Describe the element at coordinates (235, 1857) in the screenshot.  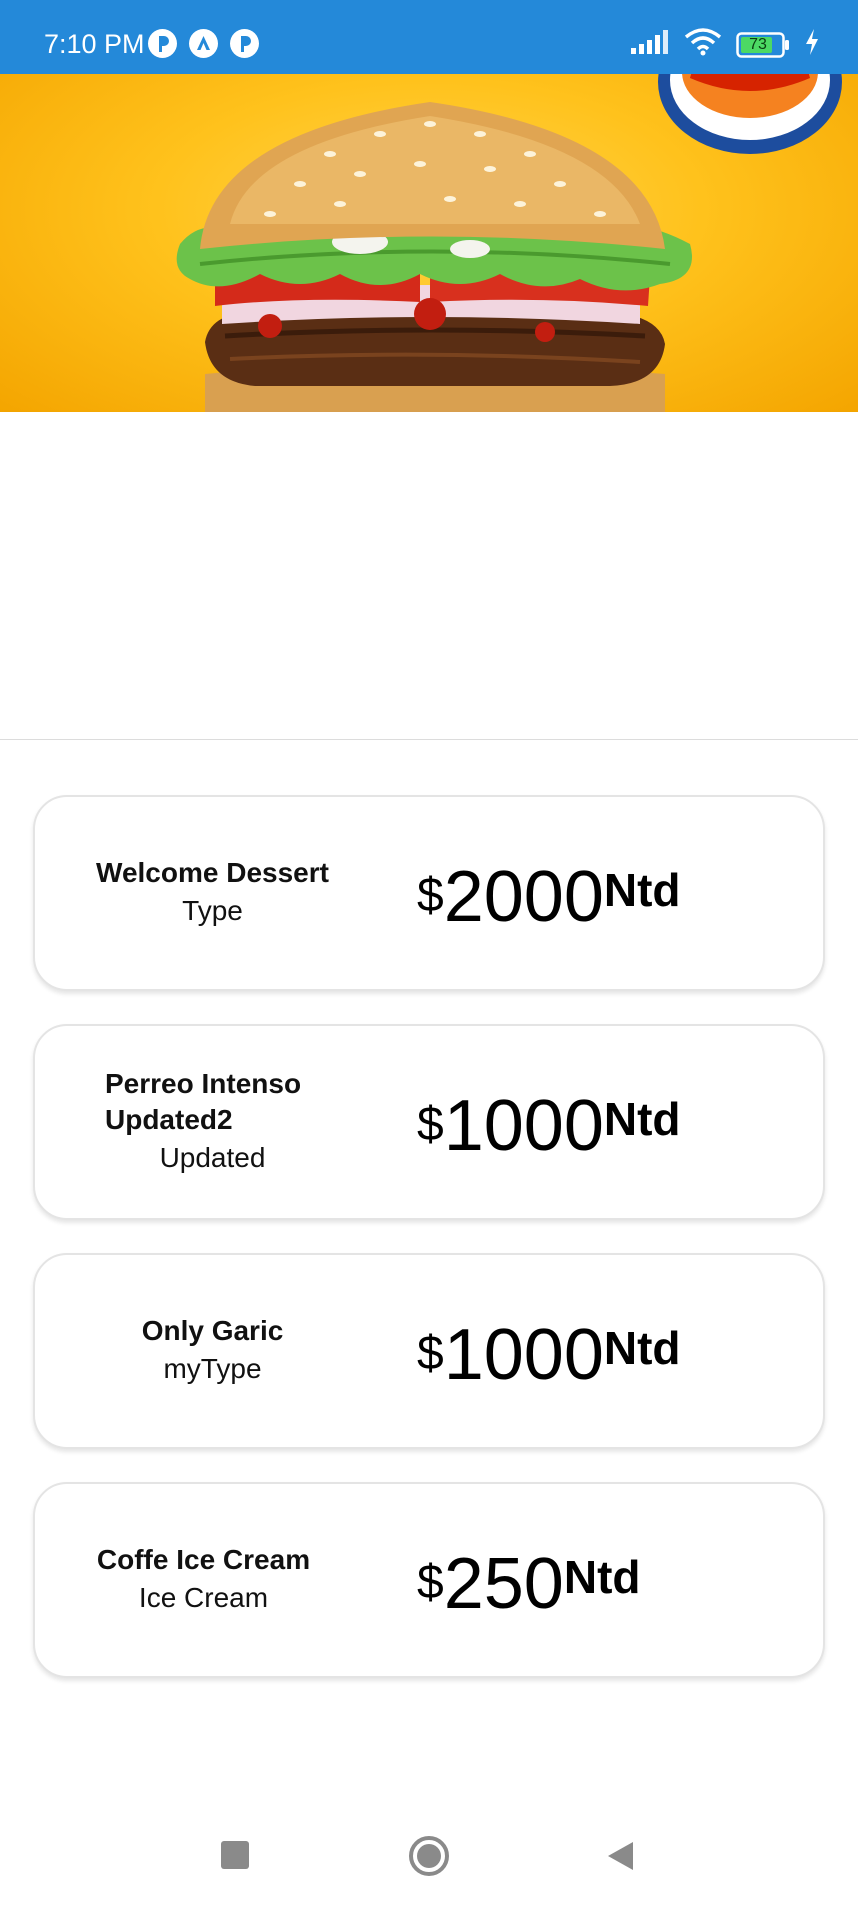
I see `recents-square-icon` at that location.